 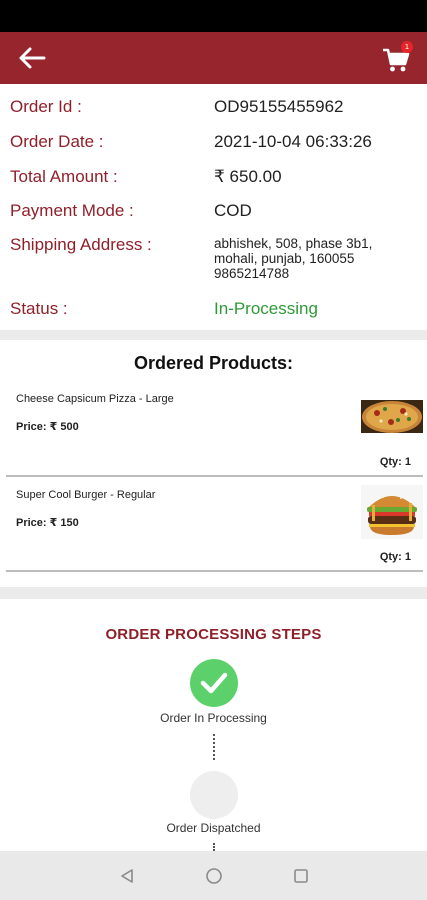 I want to click on triangle-back-icon, so click(x=127, y=876).